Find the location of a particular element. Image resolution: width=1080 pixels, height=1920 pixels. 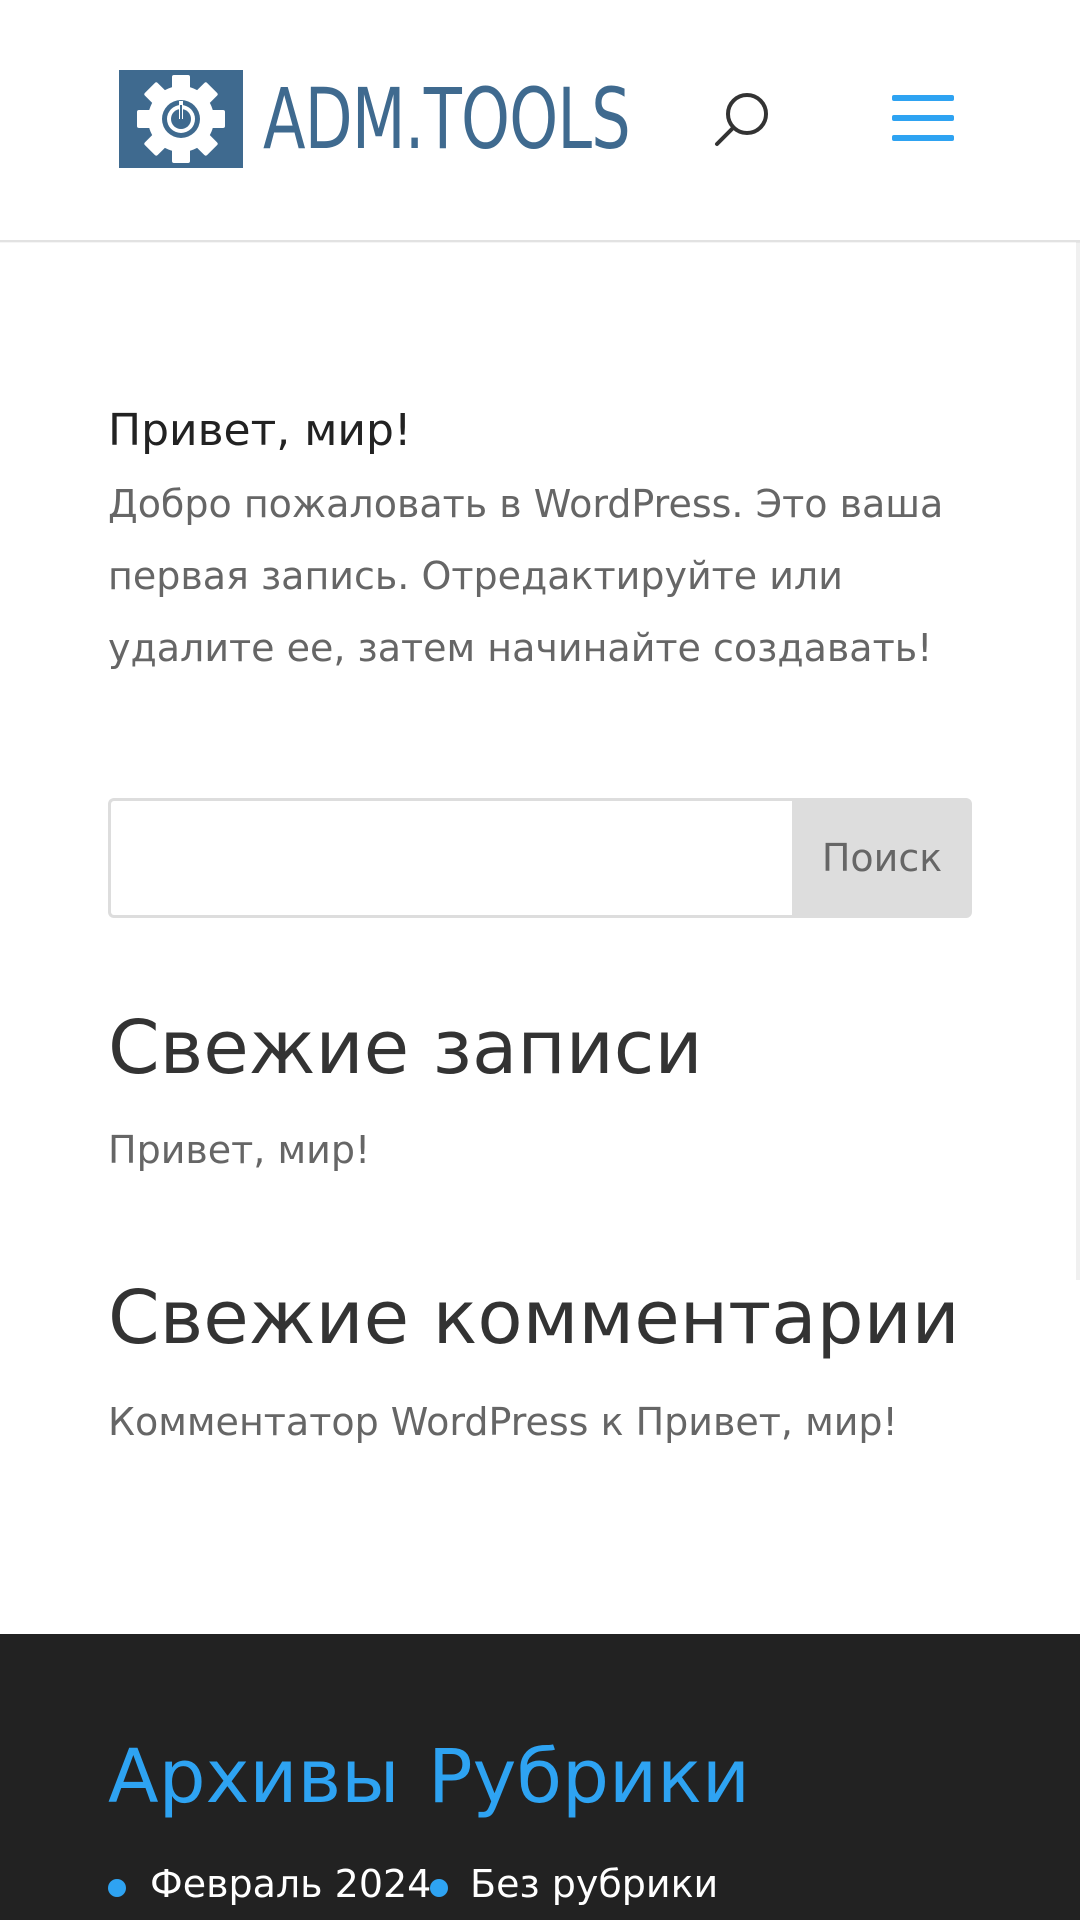

post-title: Привет, мир! is located at coordinates (260, 430).